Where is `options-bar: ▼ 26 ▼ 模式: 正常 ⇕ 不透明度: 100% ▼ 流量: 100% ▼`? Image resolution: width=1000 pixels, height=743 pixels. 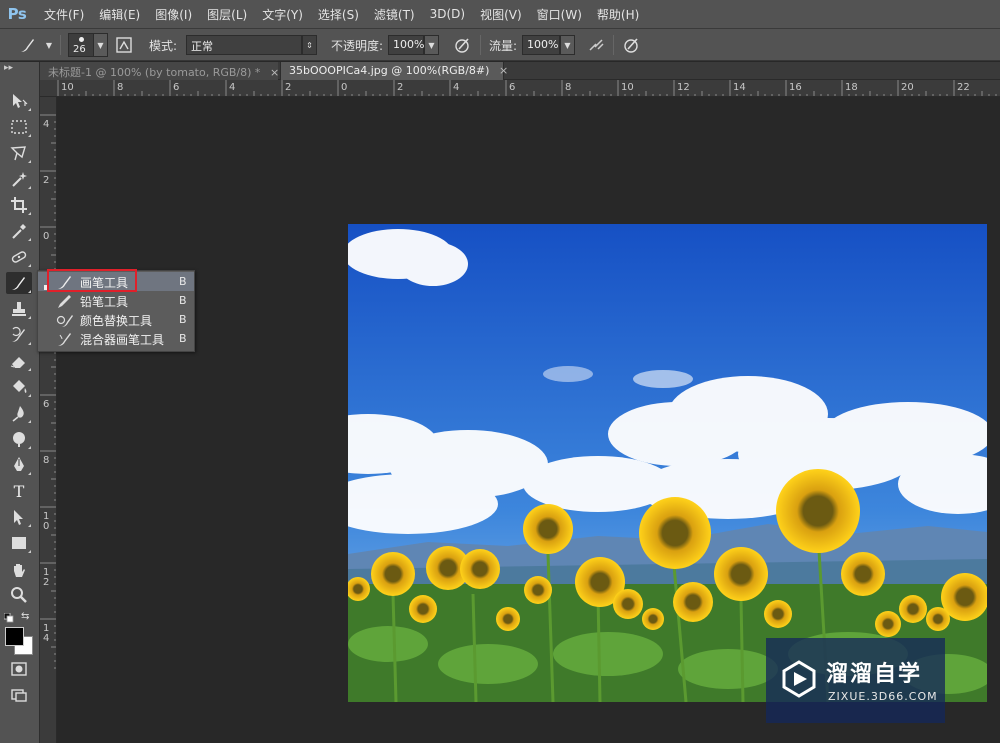 options-bar: ▼ 26 ▼ 模式: 正常 ⇕ 不透明度: 100% ▼ 流量: 100% ▼ is located at coordinates (500, 45).